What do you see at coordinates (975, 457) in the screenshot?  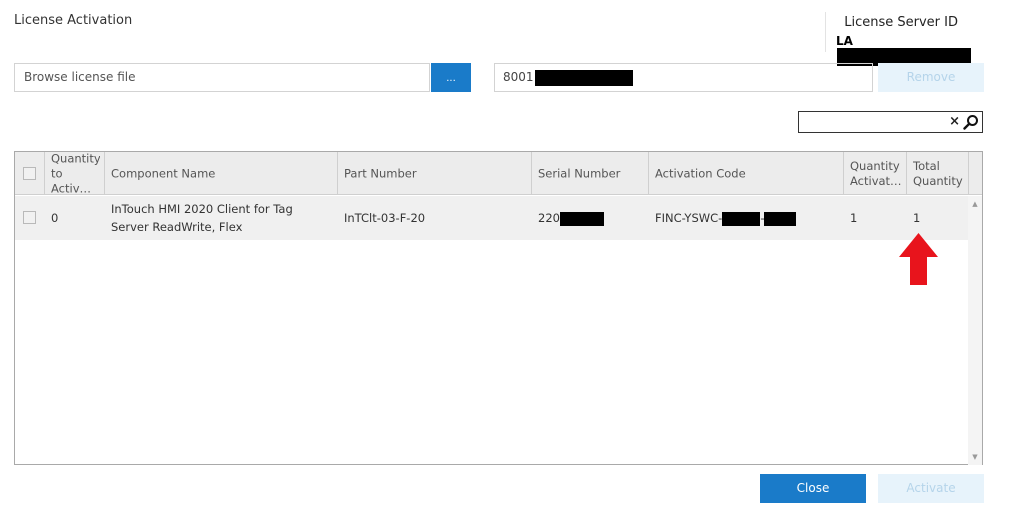 I see `scroll-down-icon: ▼` at bounding box center [975, 457].